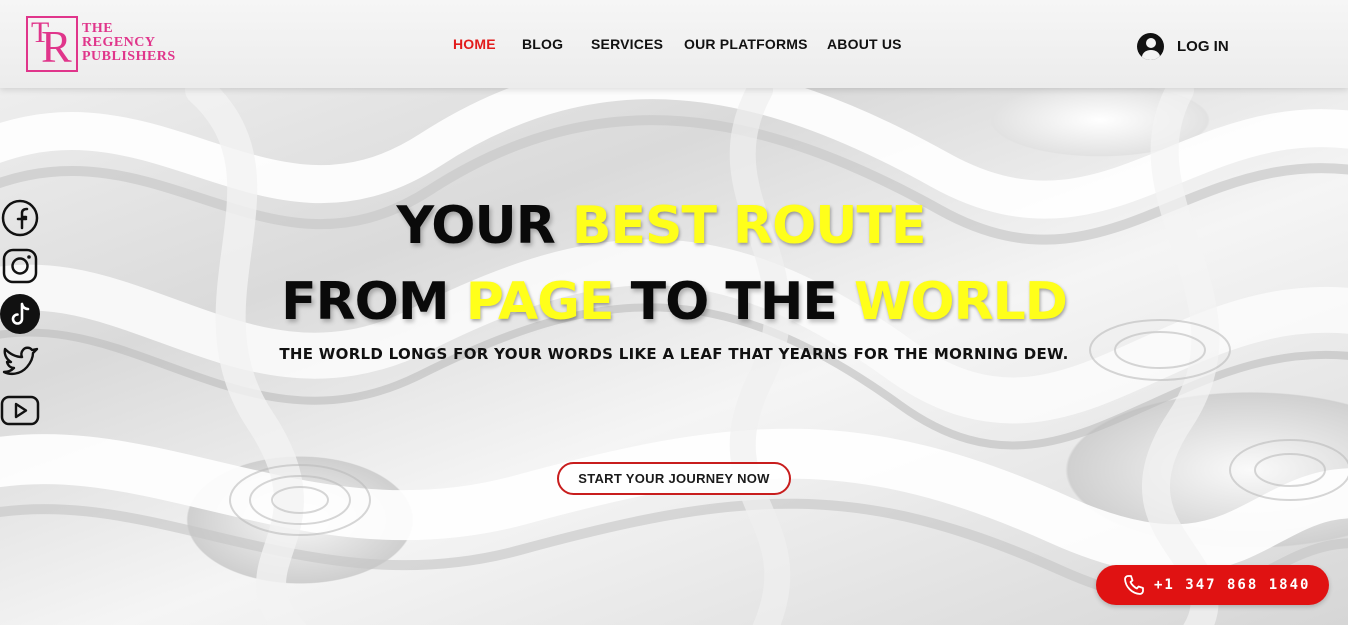 This screenshot has height=625, width=1348. I want to click on brand-logo: T R THE REGENCY PUBLISHERS, so click(106, 45).